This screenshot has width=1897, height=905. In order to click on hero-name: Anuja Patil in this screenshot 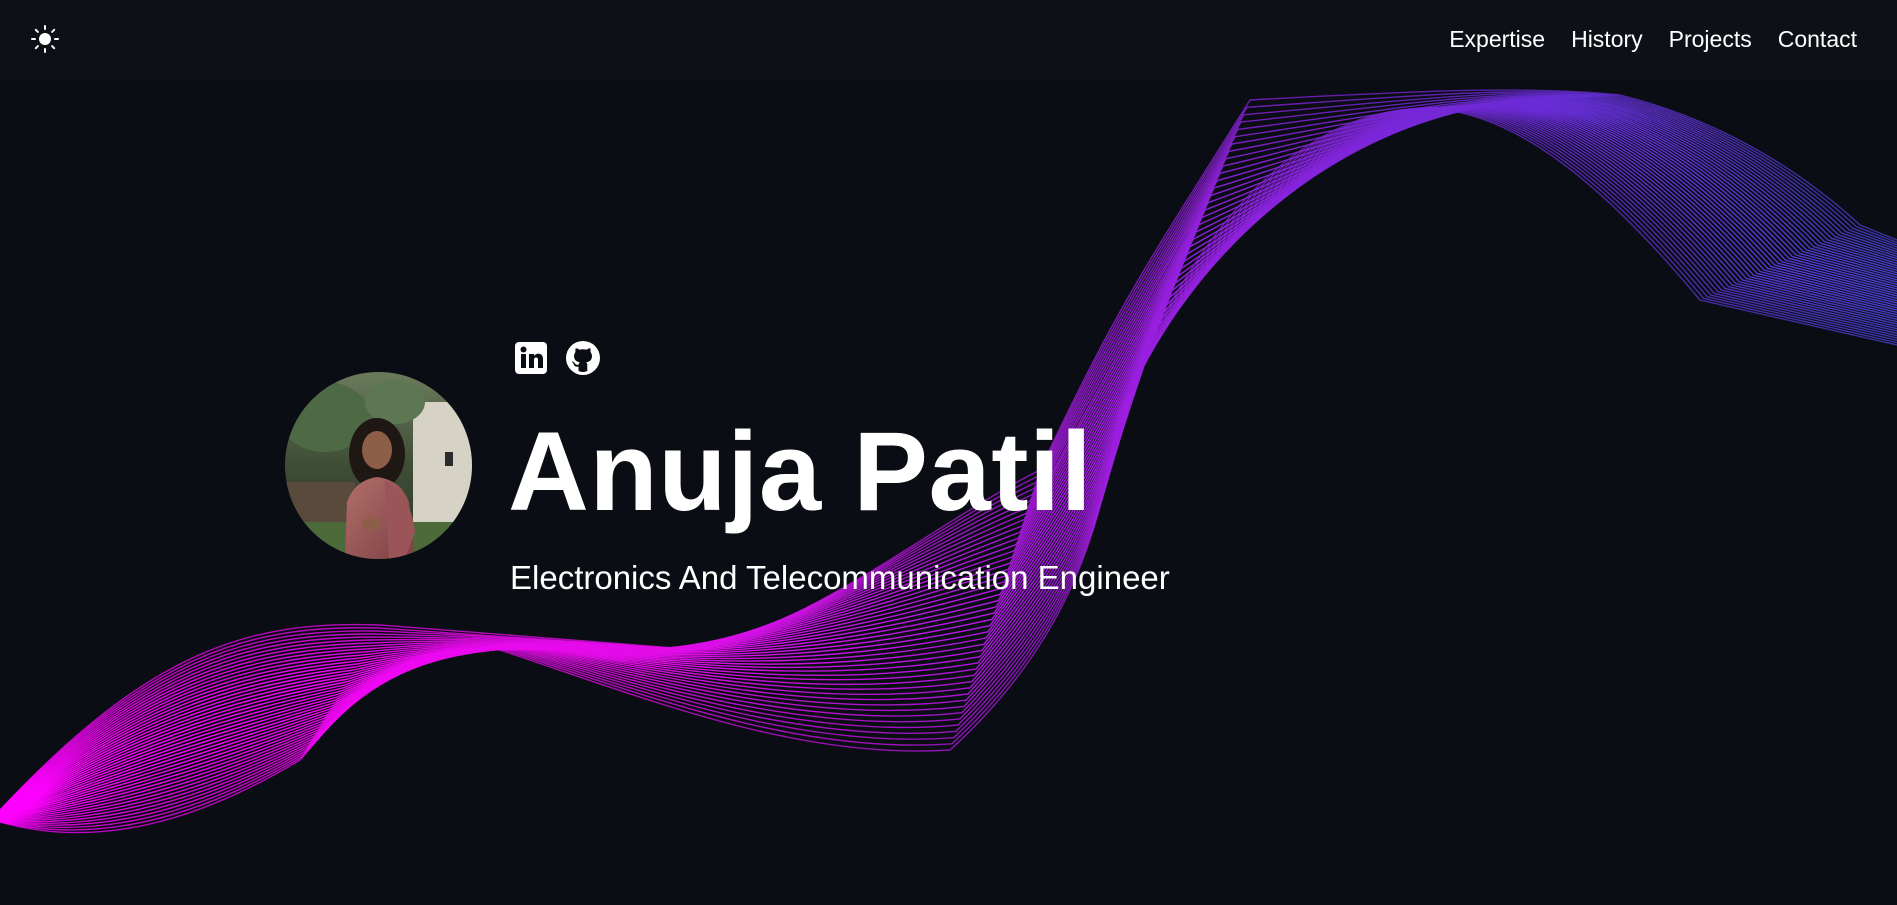, I will do `click(800, 471)`.